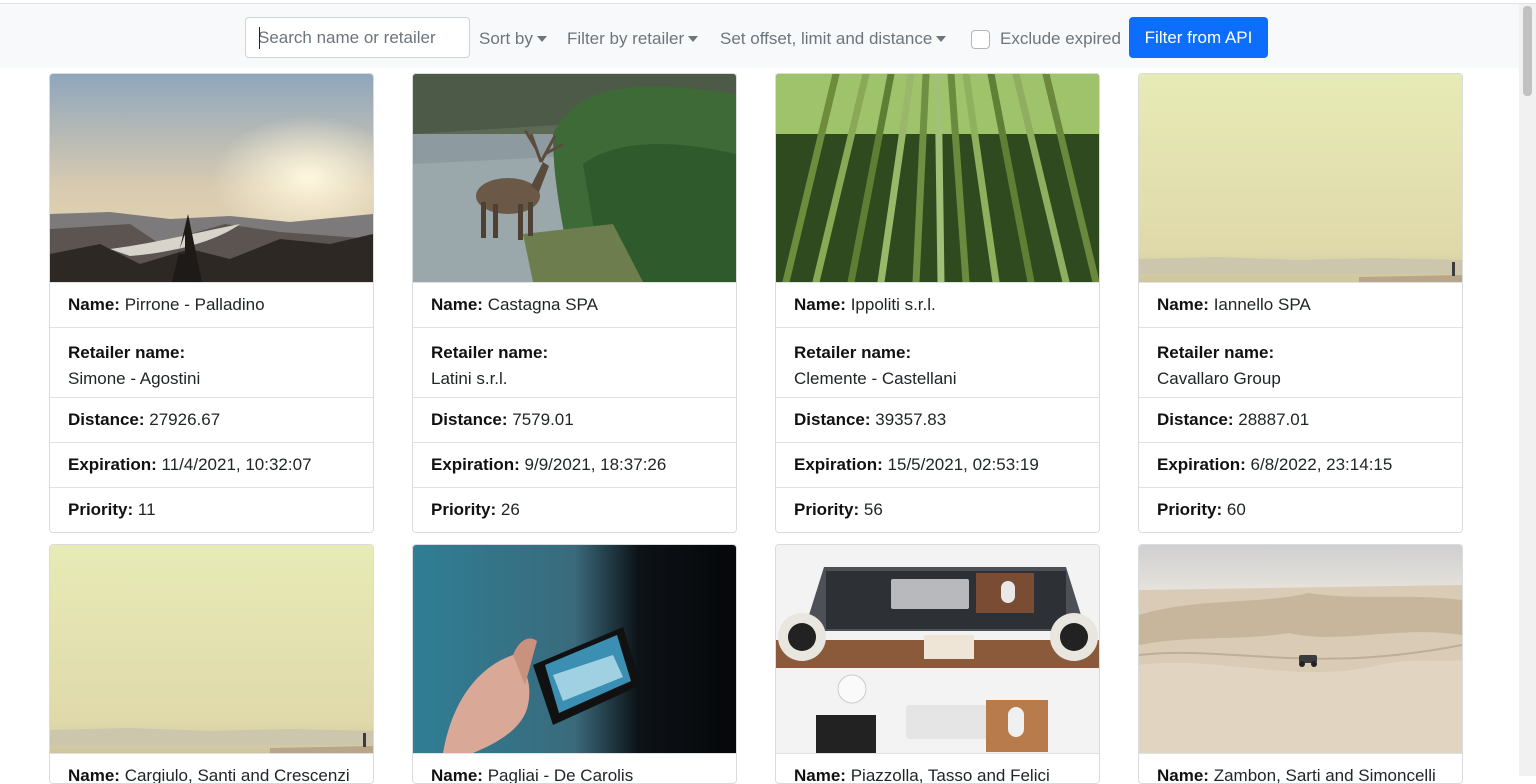 The height and width of the screenshot is (784, 1536). Describe the element at coordinates (1527, 390) in the screenshot. I see `page-scrollbar` at that location.